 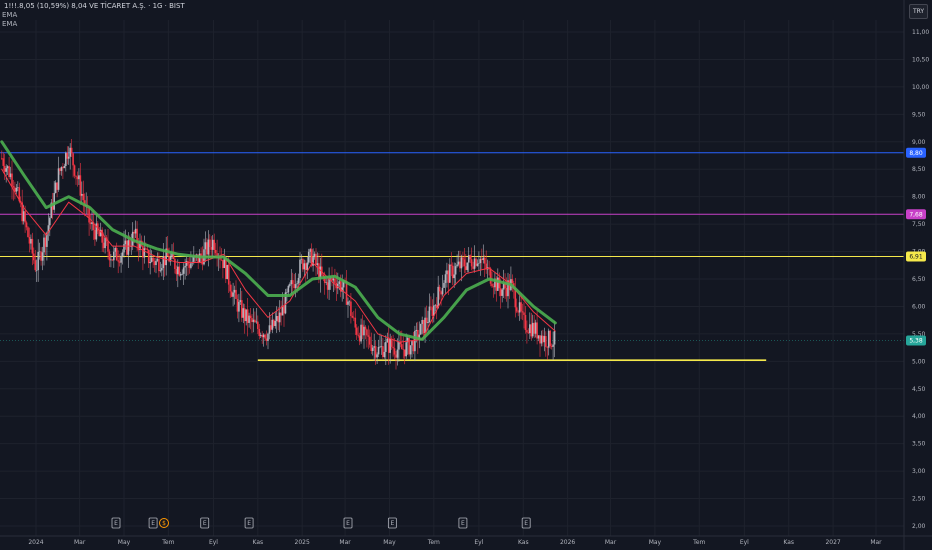 What do you see at coordinates (918, 11) in the screenshot?
I see `currency-badge: TRY` at bounding box center [918, 11].